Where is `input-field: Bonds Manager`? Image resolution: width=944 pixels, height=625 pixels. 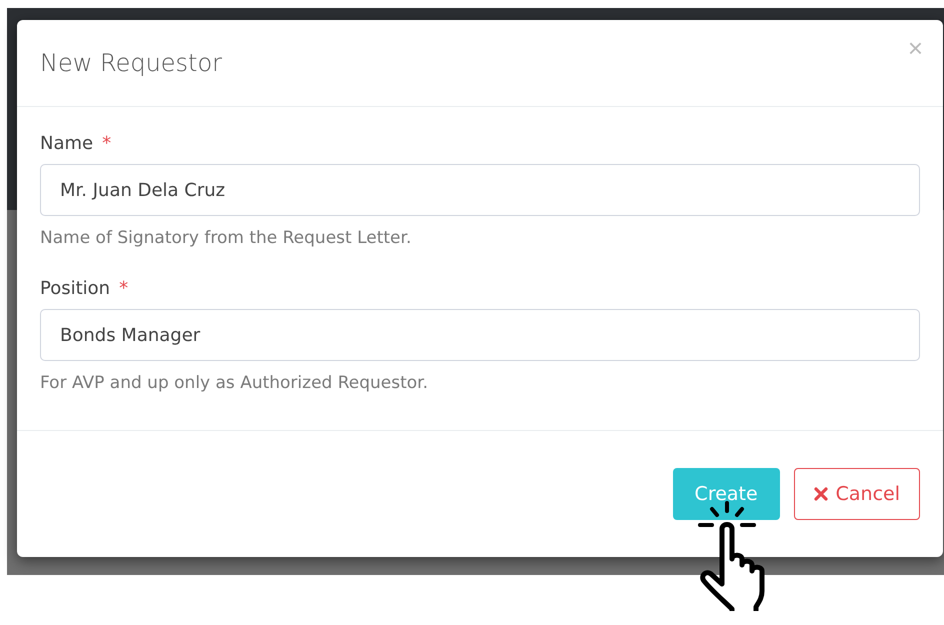 input-field: Bonds Manager is located at coordinates (480, 335).